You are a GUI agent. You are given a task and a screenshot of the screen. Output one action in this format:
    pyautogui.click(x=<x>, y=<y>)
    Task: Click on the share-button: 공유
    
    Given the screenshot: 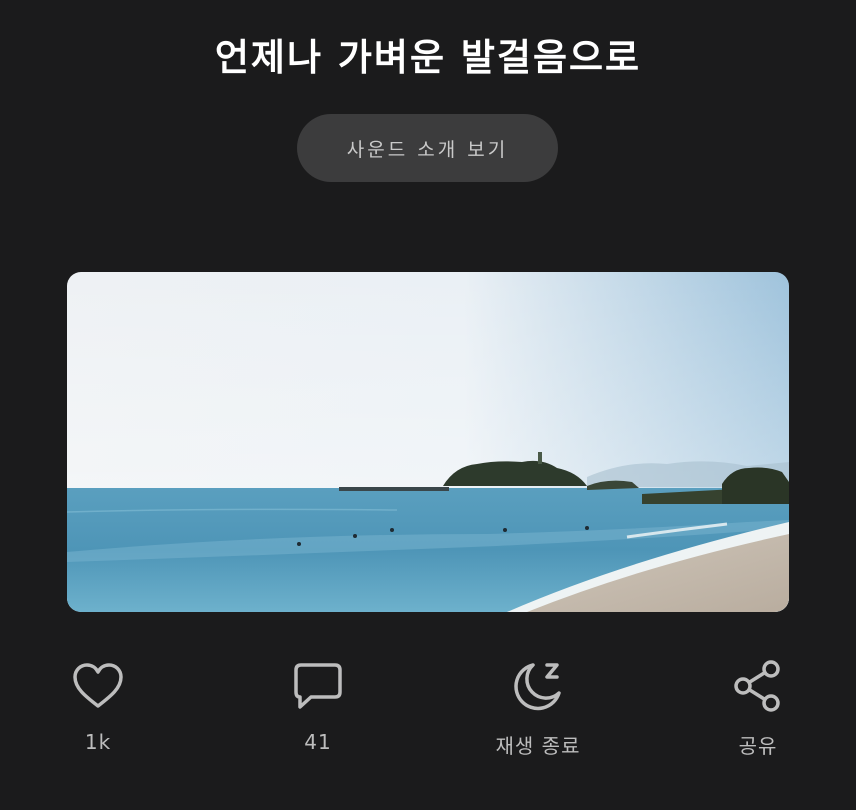 What is the action you would take?
    pyautogui.click(x=758, y=711)
    